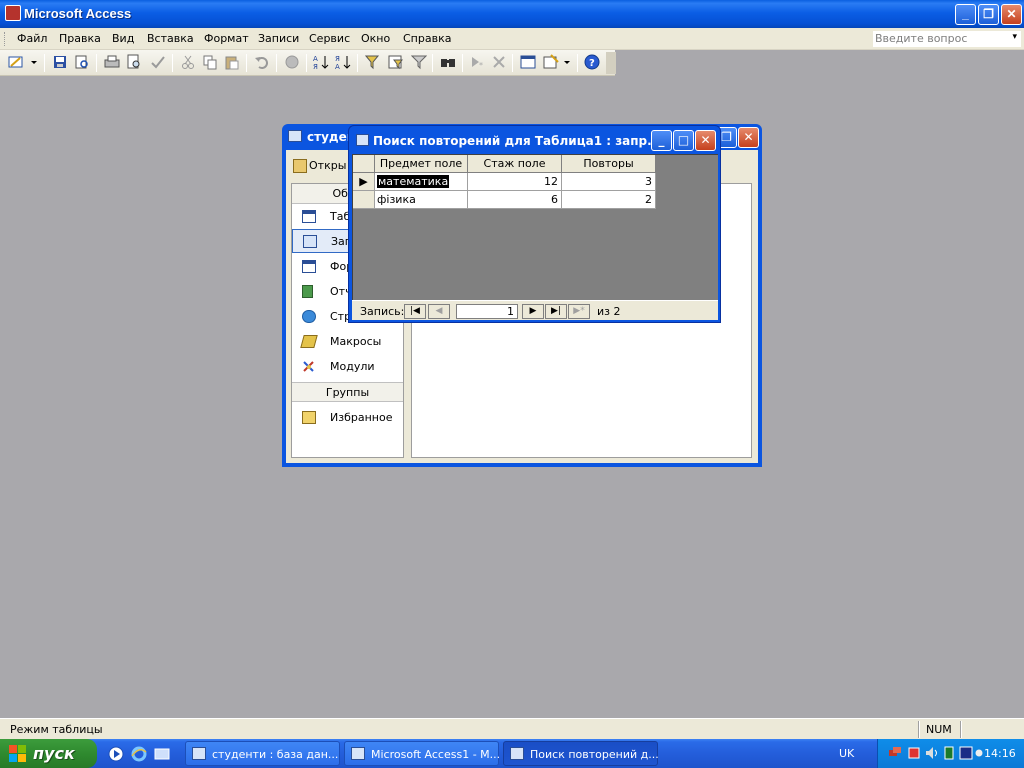 The height and width of the screenshot is (768, 1024). What do you see at coordinates (123, 38) in the screenshot?
I see `menu-view: Вид` at bounding box center [123, 38].